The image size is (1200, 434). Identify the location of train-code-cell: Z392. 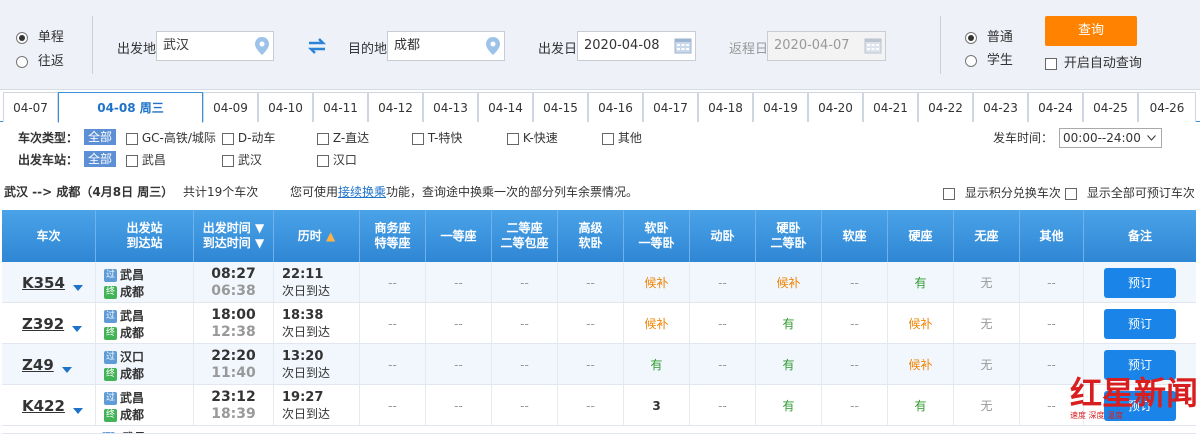
(49, 323).